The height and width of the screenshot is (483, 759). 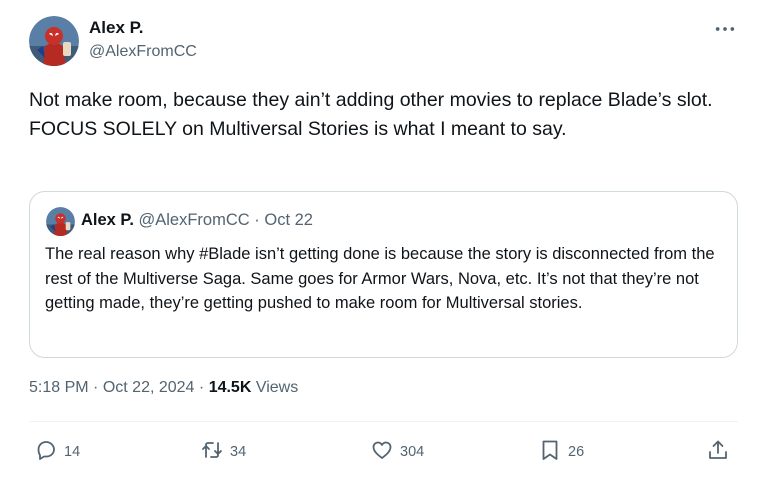 I want to click on action-bar: 14 34 304 26, so click(x=379, y=452).